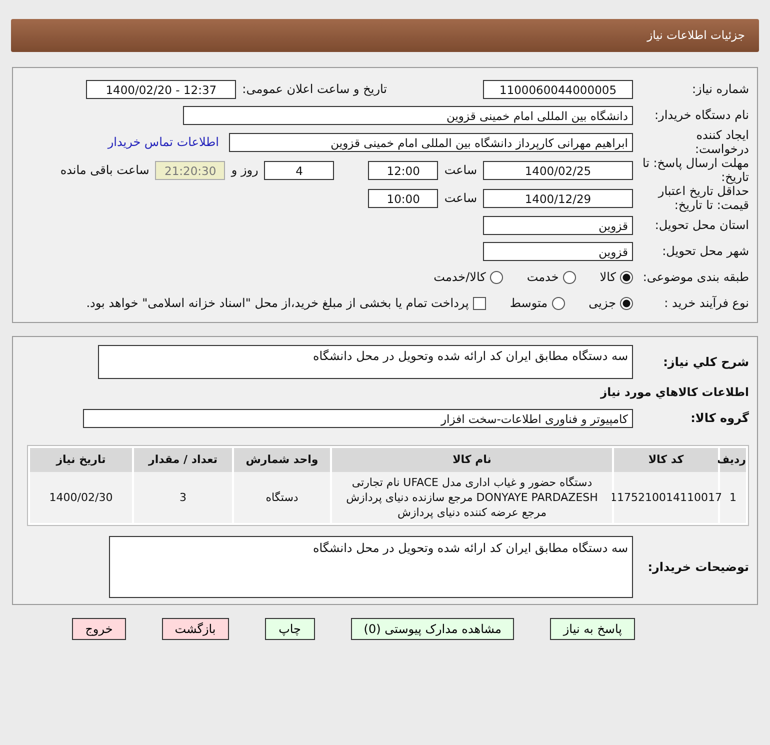 This screenshot has width=770, height=745. I want to click on action-button: بازگشت, so click(195, 629).